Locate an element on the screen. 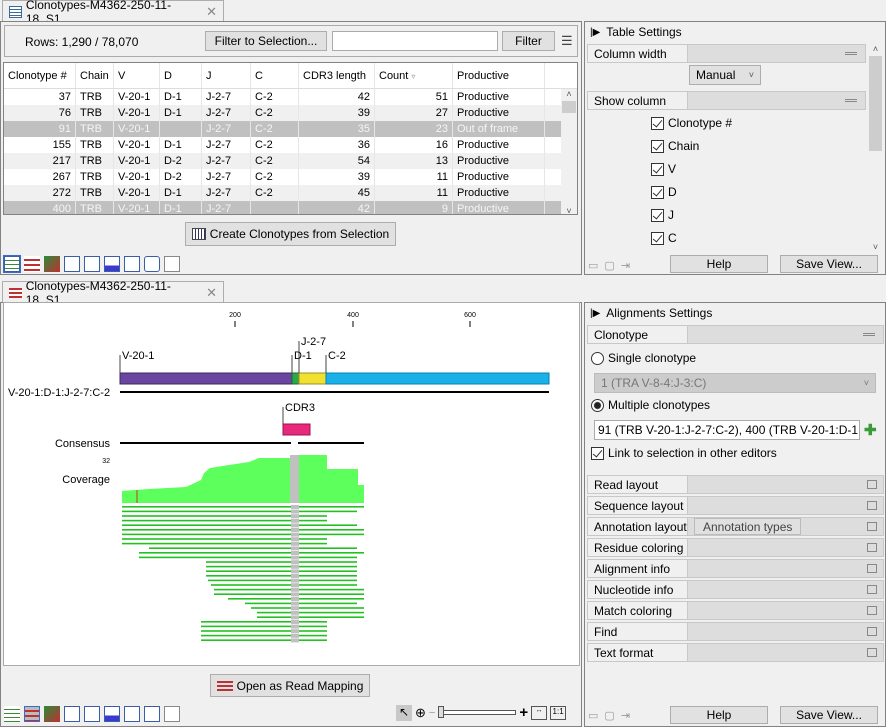  show-column-checkbox: Chain is located at coordinates (675, 146).